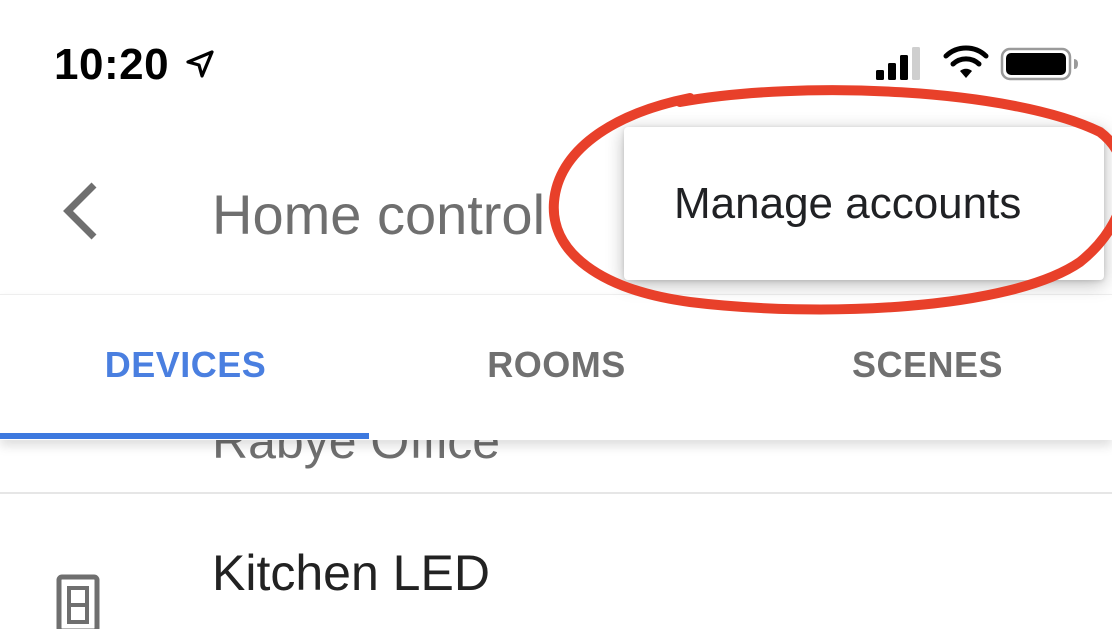  I want to click on back-button, so click(81, 211).